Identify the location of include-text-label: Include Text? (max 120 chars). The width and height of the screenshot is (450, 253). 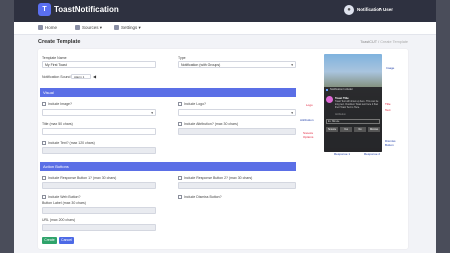
(71, 143).